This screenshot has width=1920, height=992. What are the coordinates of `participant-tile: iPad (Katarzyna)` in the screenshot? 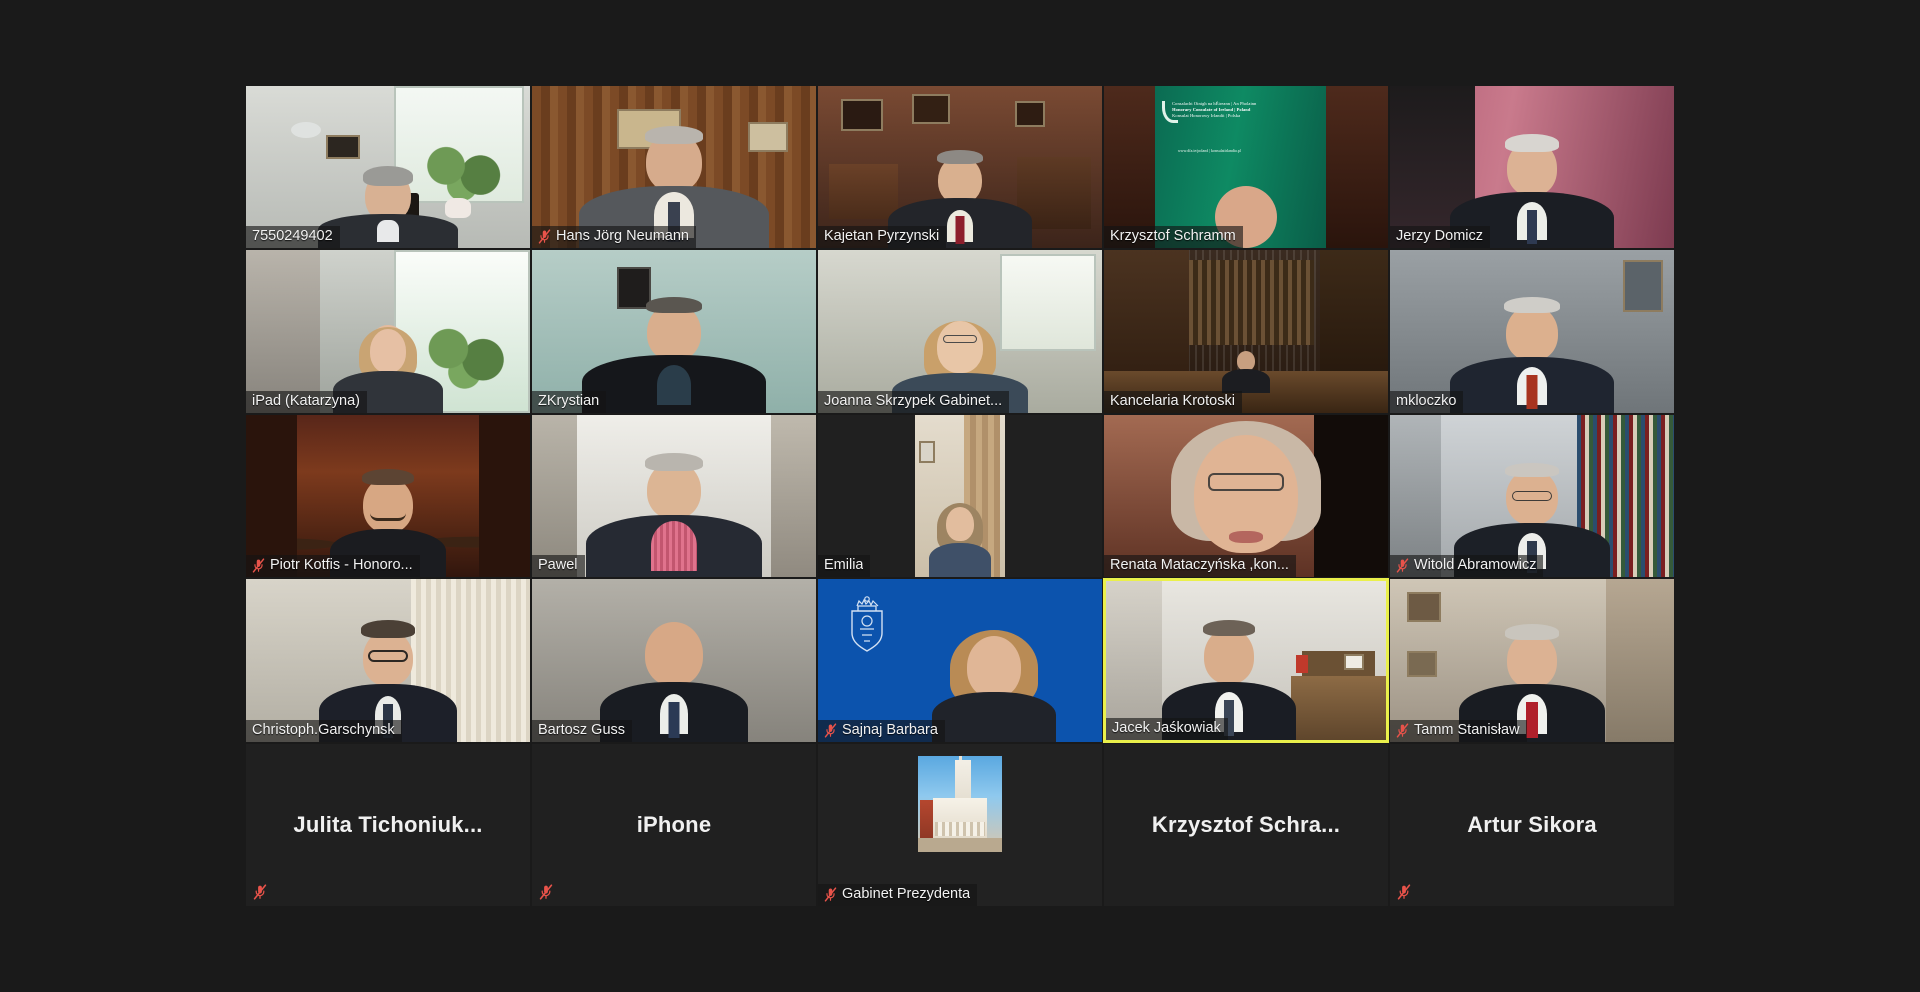 It's located at (388, 331).